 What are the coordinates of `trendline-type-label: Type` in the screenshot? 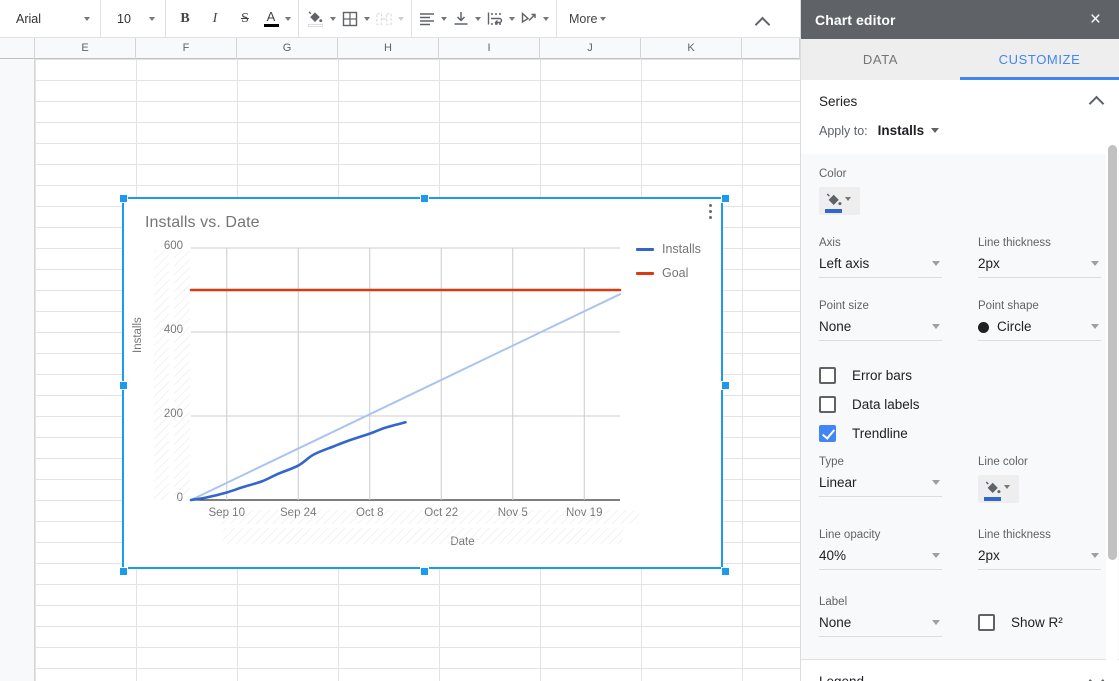 It's located at (831, 462).